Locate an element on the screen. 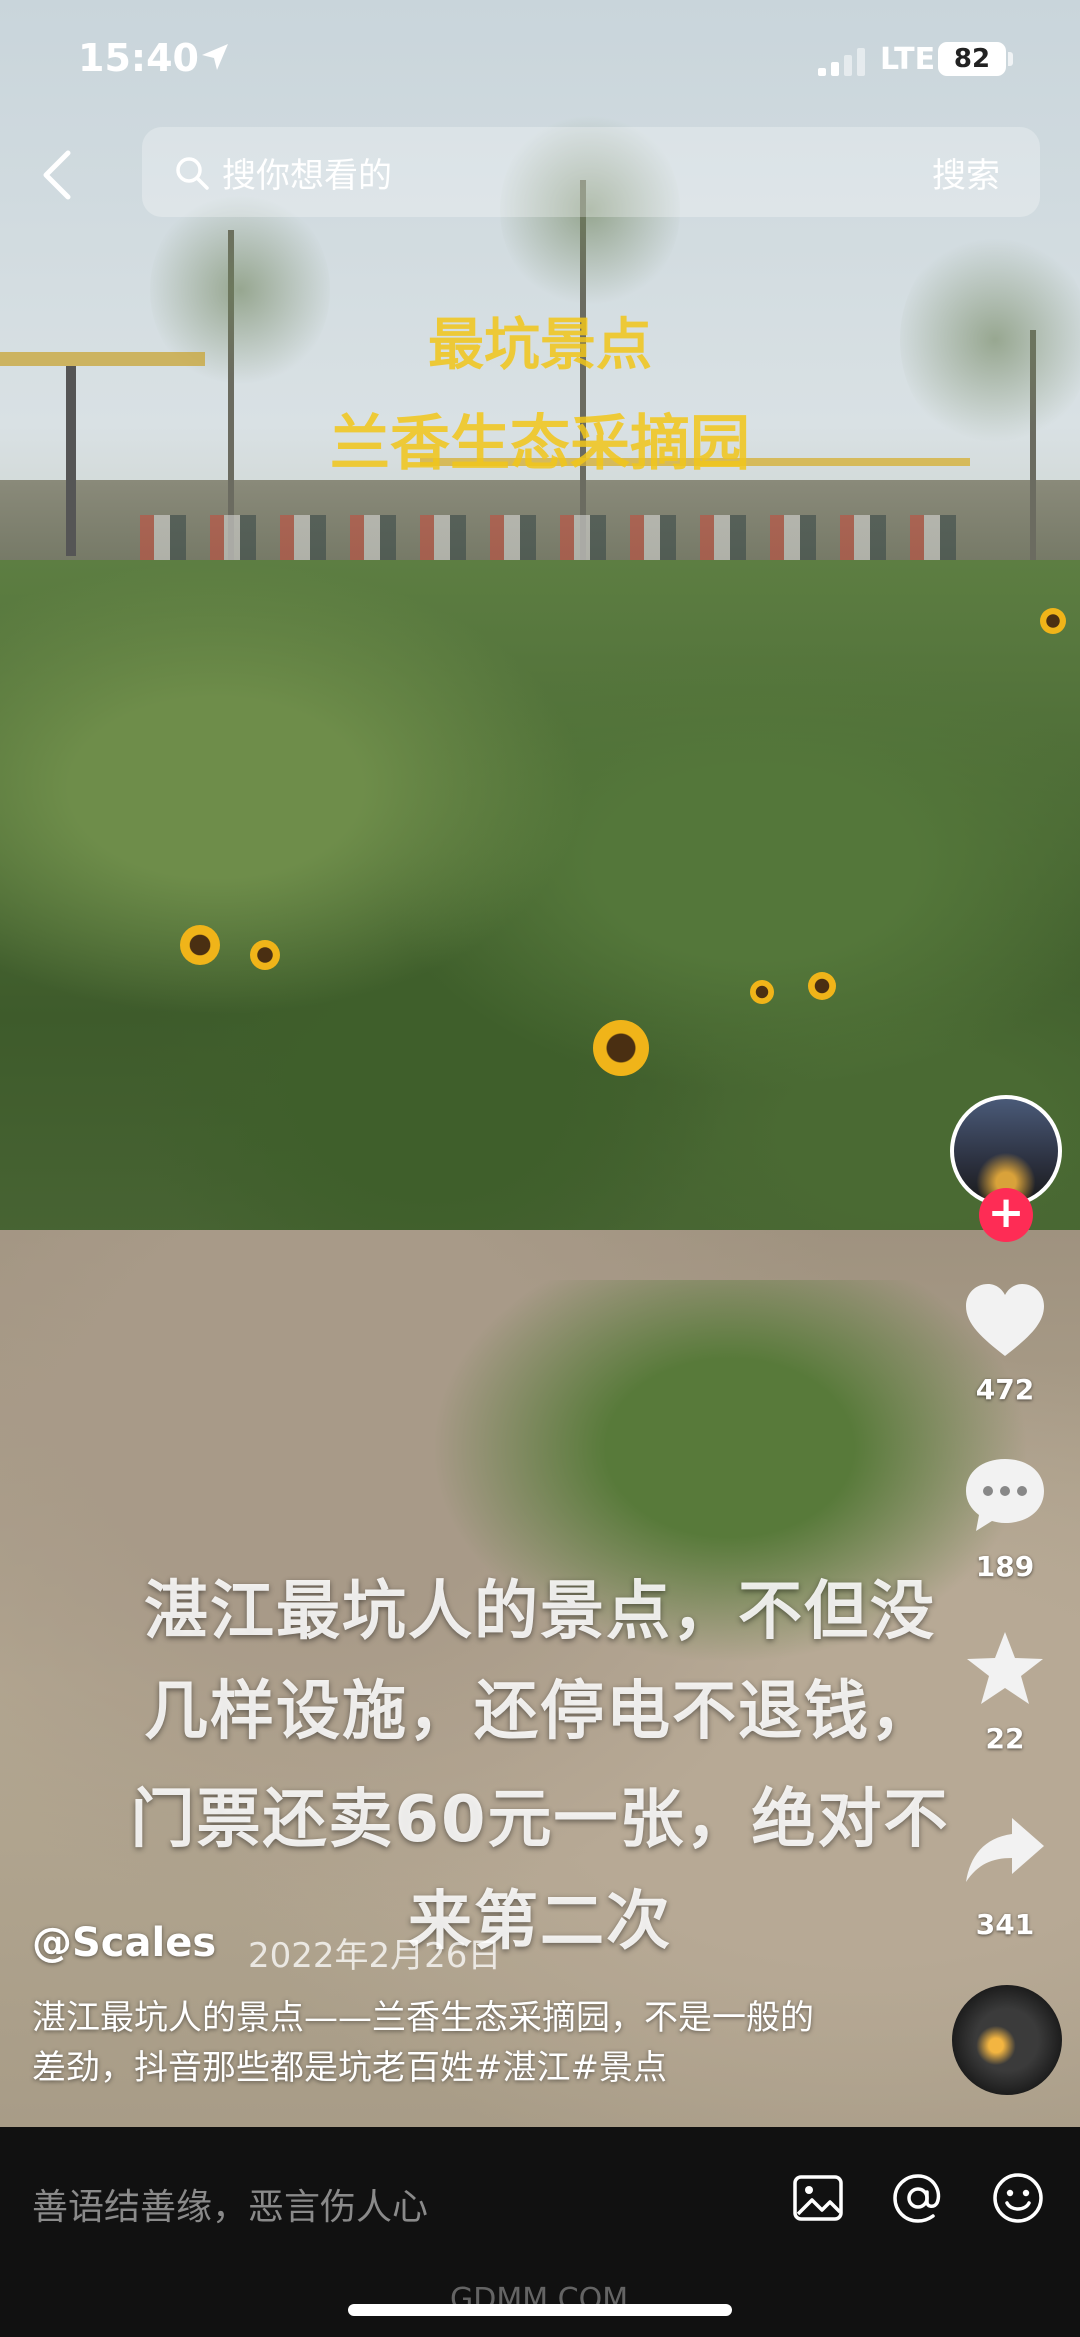 The image size is (1080, 2337). music-disc is located at coordinates (1007, 2040).